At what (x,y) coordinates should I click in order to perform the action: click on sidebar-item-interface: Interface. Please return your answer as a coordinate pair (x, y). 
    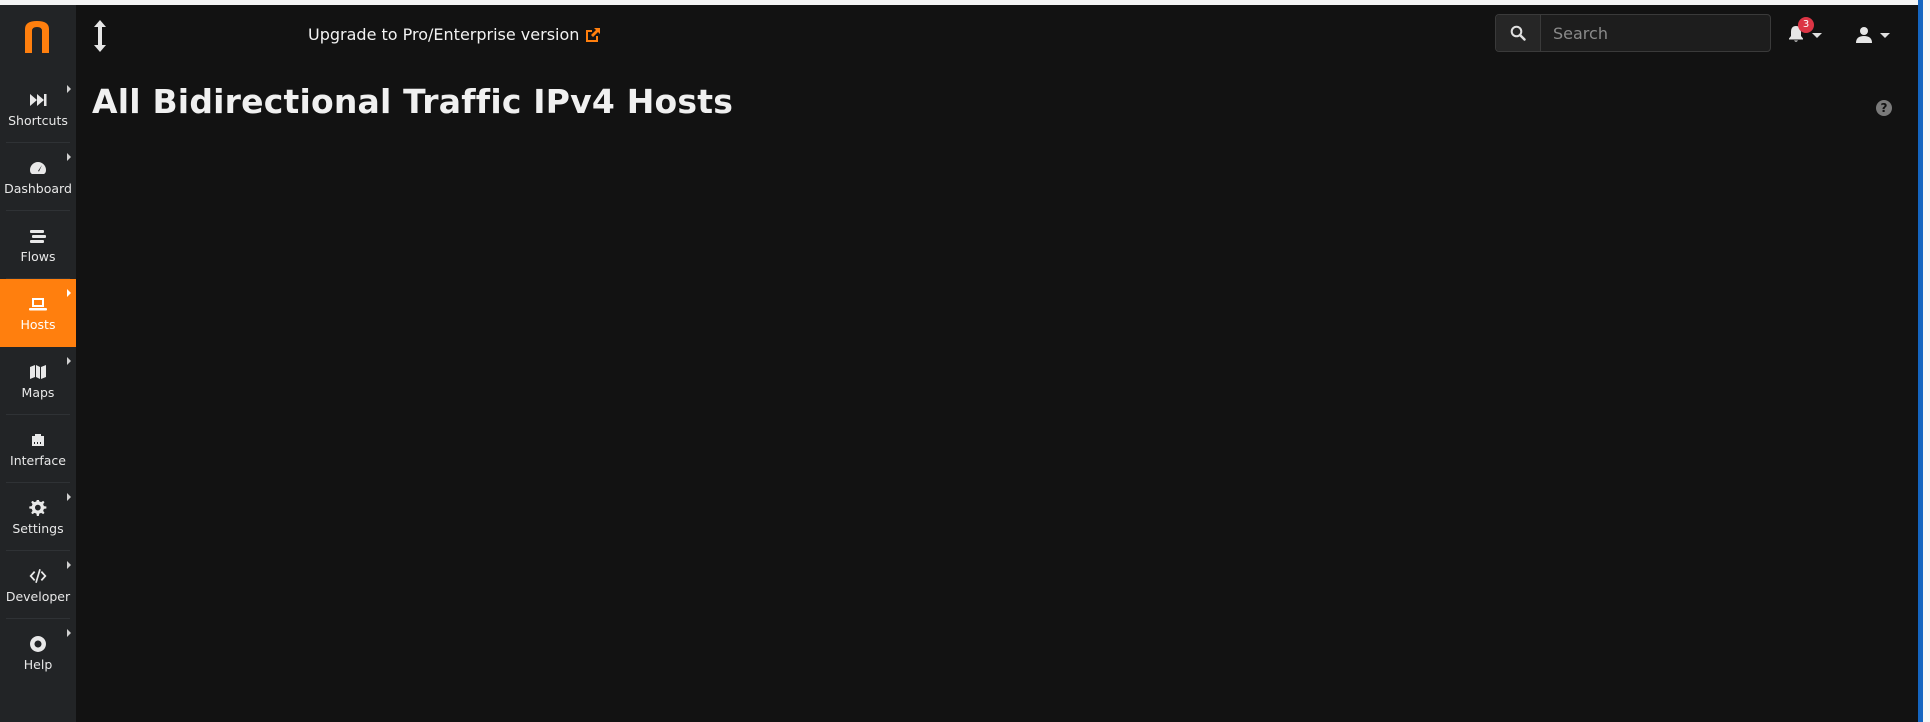
    Looking at the image, I should click on (38, 449).